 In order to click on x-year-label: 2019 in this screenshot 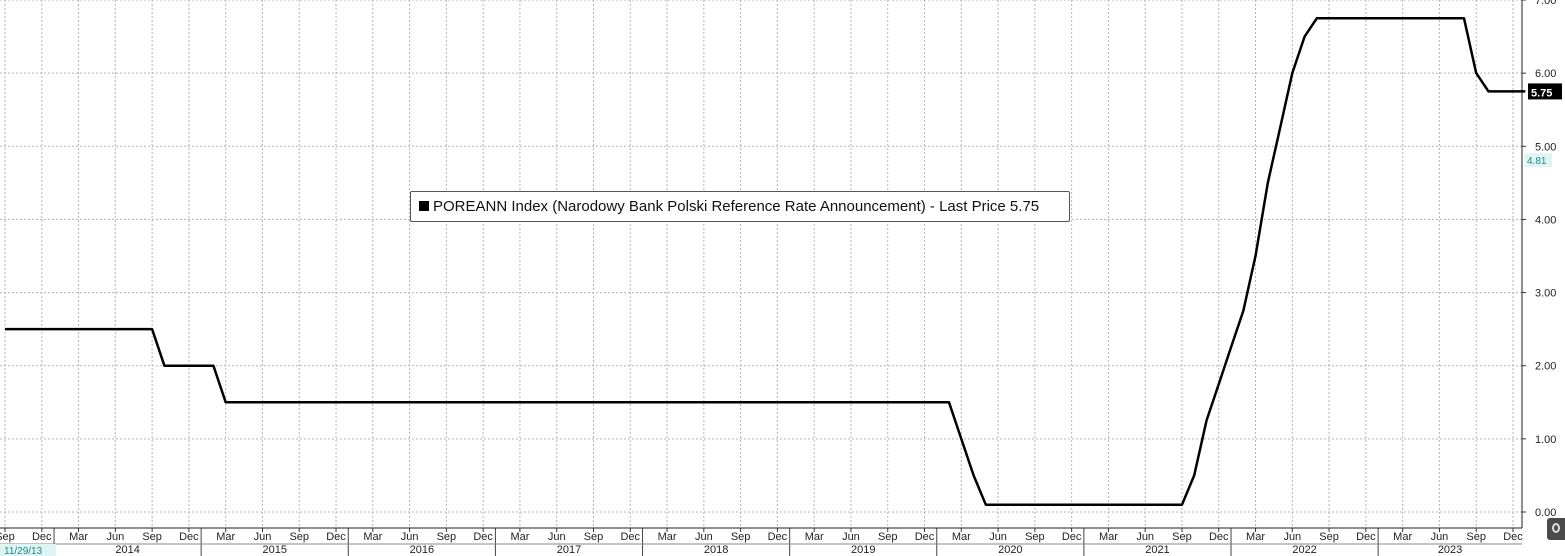, I will do `click(863, 550)`.